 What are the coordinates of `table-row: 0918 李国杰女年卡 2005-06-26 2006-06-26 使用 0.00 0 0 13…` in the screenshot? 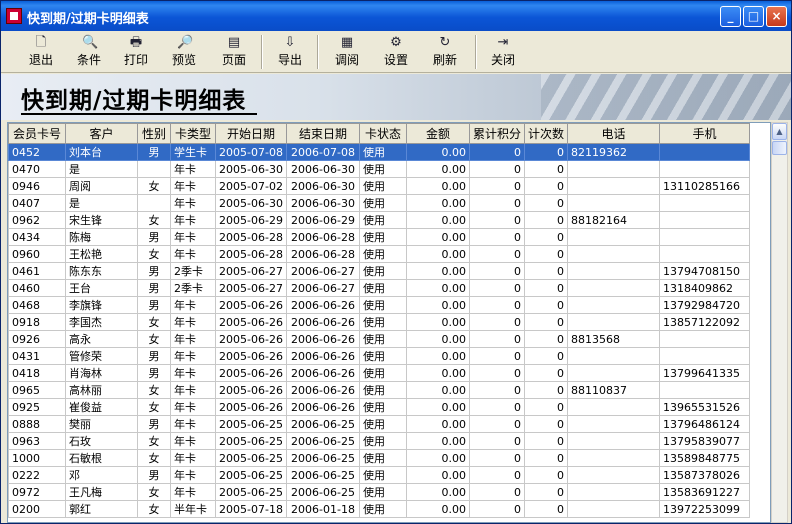 It's located at (379, 322).